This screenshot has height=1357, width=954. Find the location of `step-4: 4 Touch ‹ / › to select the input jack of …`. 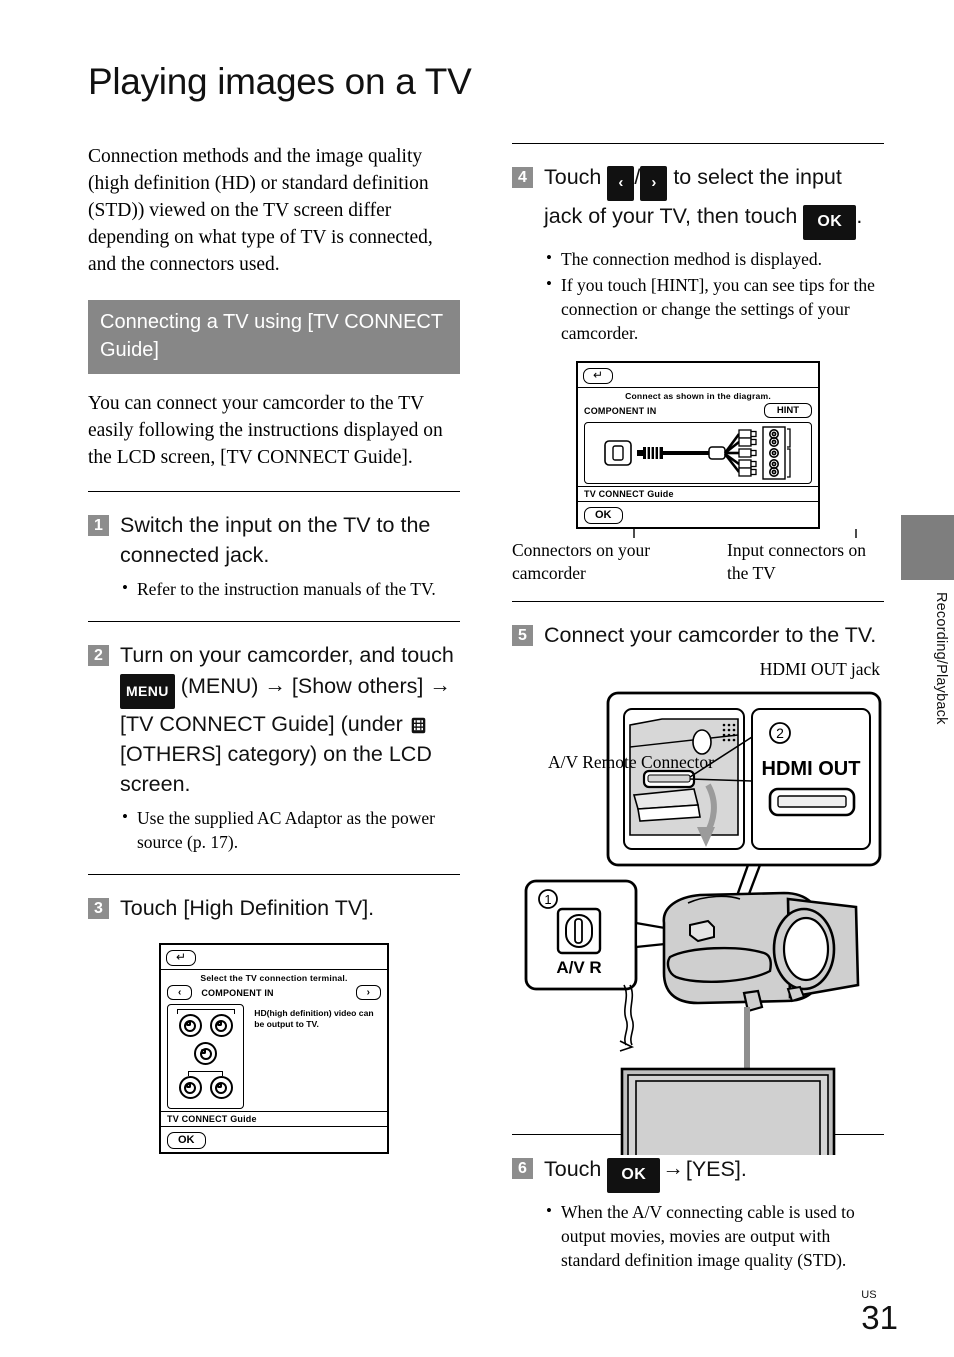

step-4: 4 Touch ‹ / › to select the input jack of … is located at coordinates (698, 253).